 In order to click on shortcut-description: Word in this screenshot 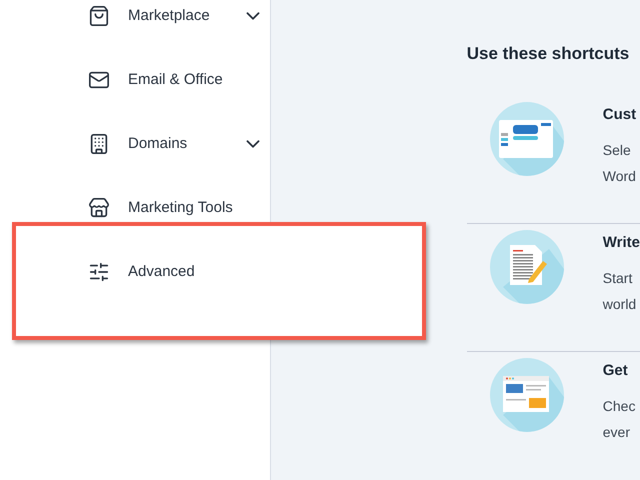, I will do `click(619, 176)`.